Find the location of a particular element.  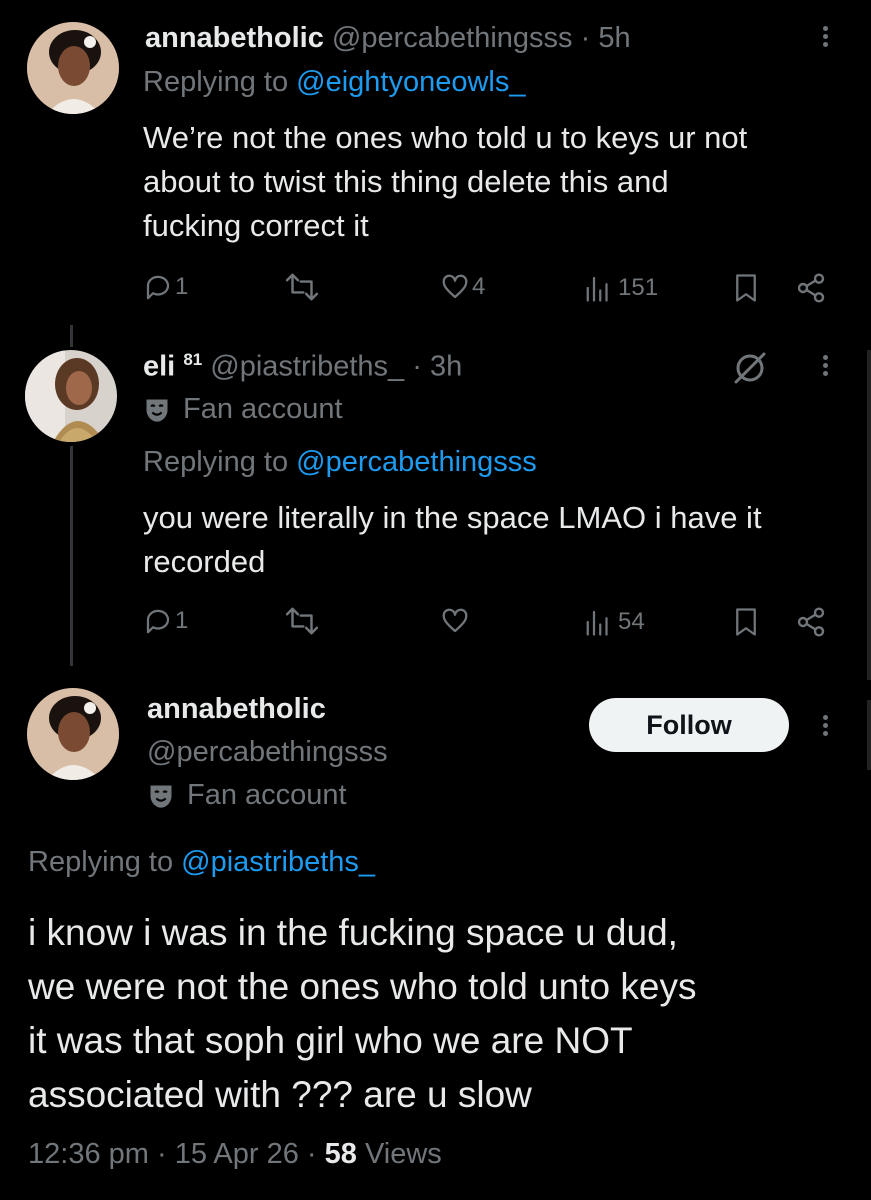

tweet-text-line: recorded is located at coordinates (204, 561).